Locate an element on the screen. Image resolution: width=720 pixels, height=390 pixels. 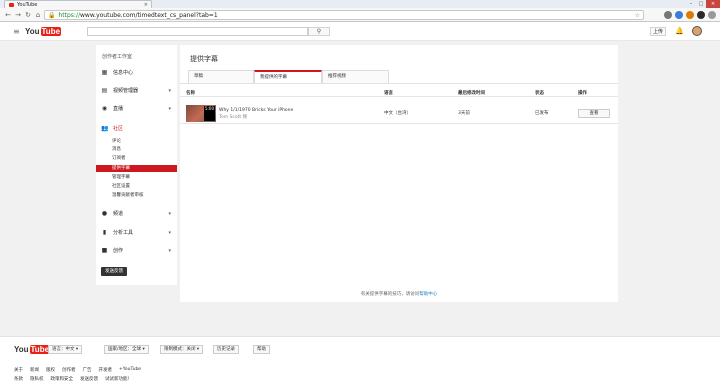
sidebar-item-create: ■ 创作 ▾ is located at coordinates (136, 250).